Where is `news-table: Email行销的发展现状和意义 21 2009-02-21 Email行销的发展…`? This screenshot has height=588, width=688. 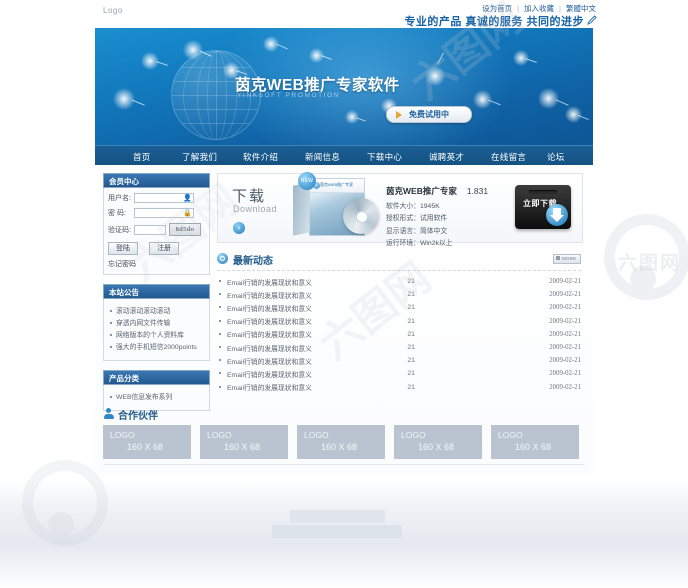 news-table: Email行销的发展现状和意义 21 2009-02-21 Email行销的发展… is located at coordinates (399, 334).